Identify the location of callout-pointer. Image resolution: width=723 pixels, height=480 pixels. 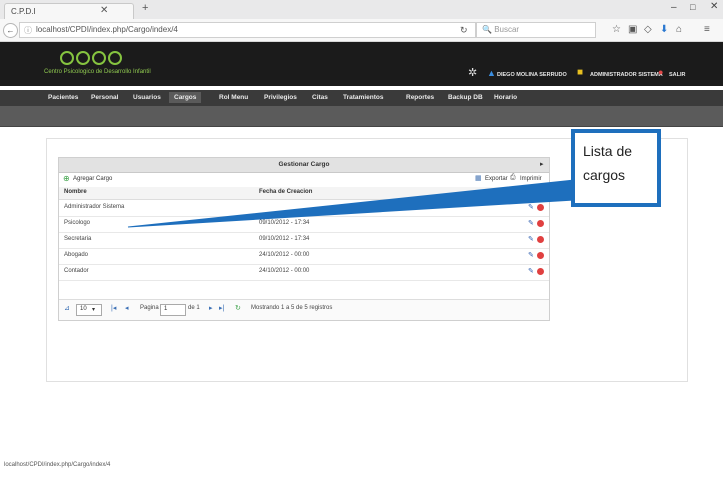
(351, 203).